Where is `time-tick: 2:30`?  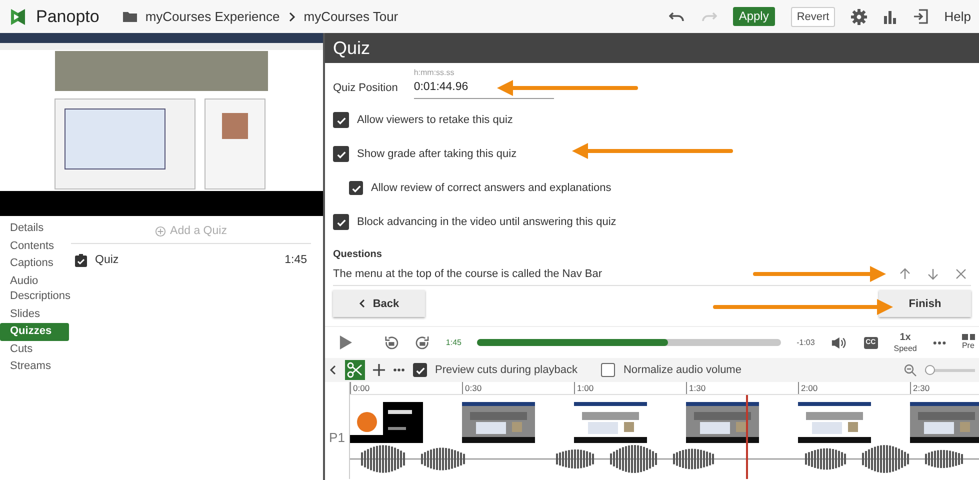
time-tick: 2:30 is located at coordinates (921, 388).